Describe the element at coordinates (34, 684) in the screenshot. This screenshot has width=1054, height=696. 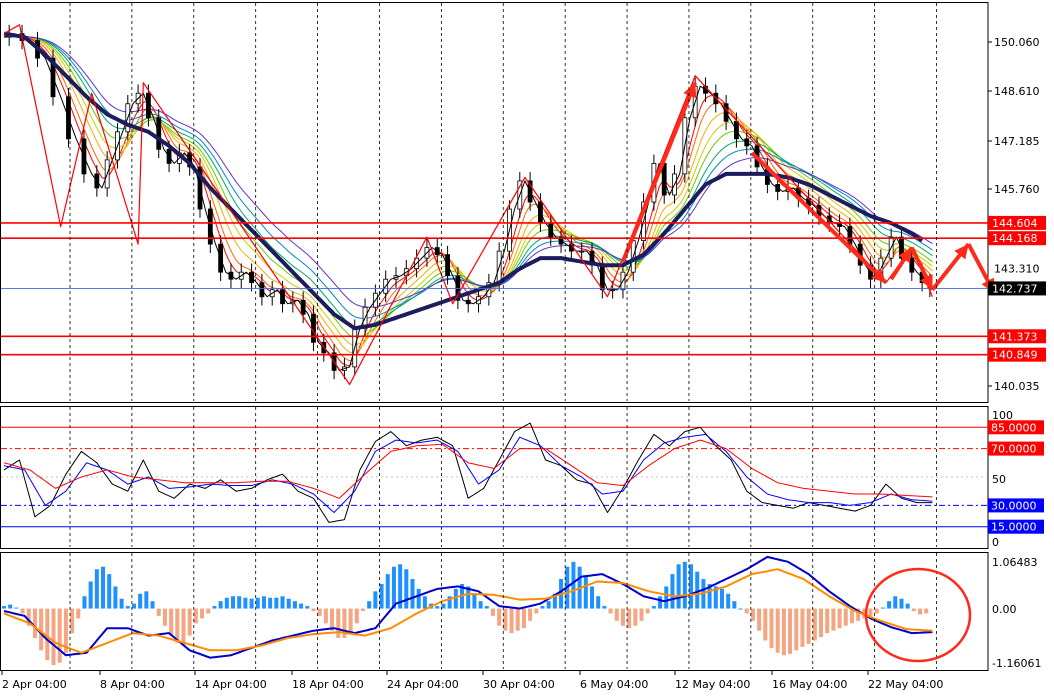
I see `x-tick-label: 2 Apr 04:00` at that location.